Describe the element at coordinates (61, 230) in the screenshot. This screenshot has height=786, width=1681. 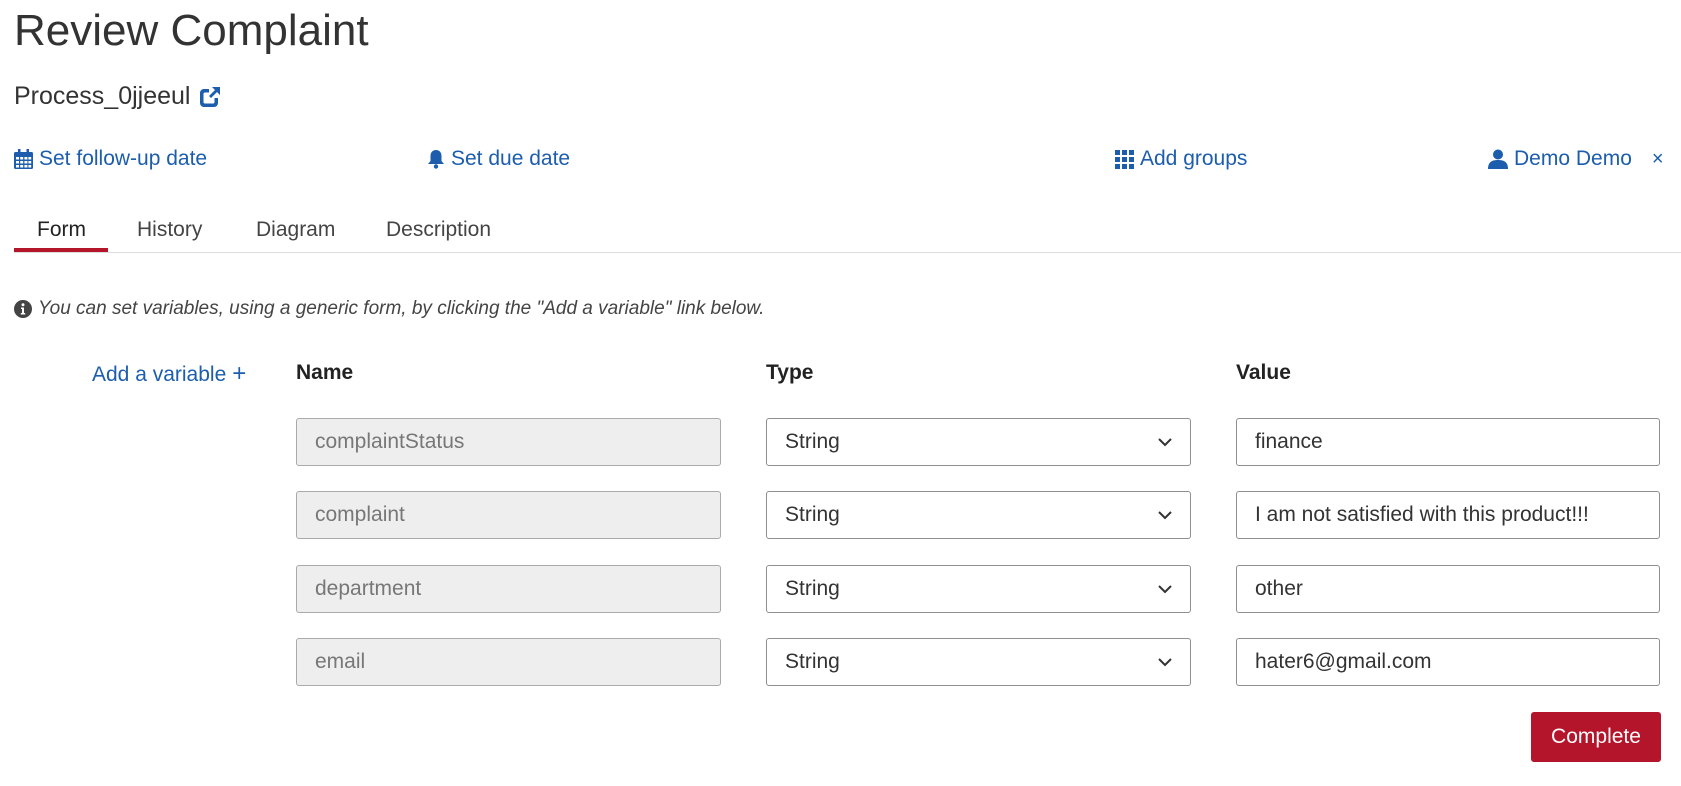
I see `tab-form: Form` at that location.